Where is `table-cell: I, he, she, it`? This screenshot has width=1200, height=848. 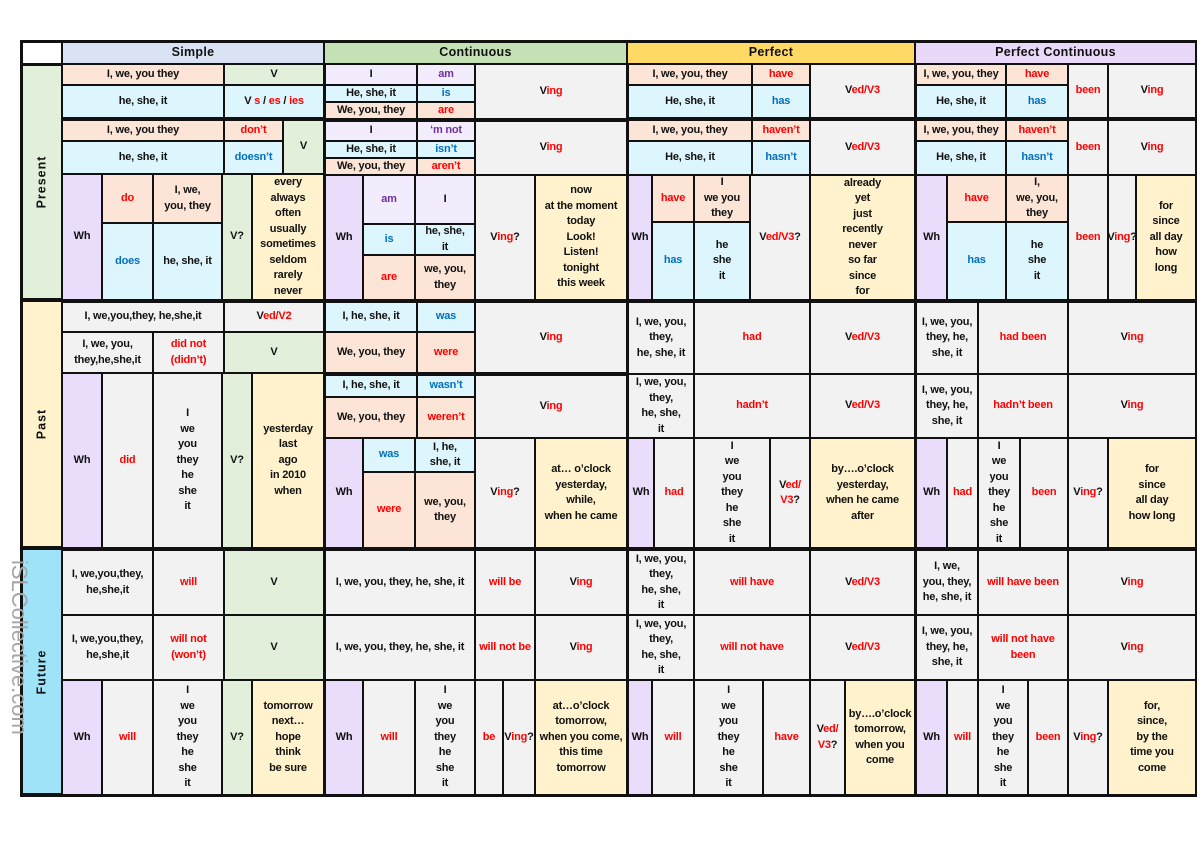
table-cell: I, he, she, it is located at coordinates (445, 455).